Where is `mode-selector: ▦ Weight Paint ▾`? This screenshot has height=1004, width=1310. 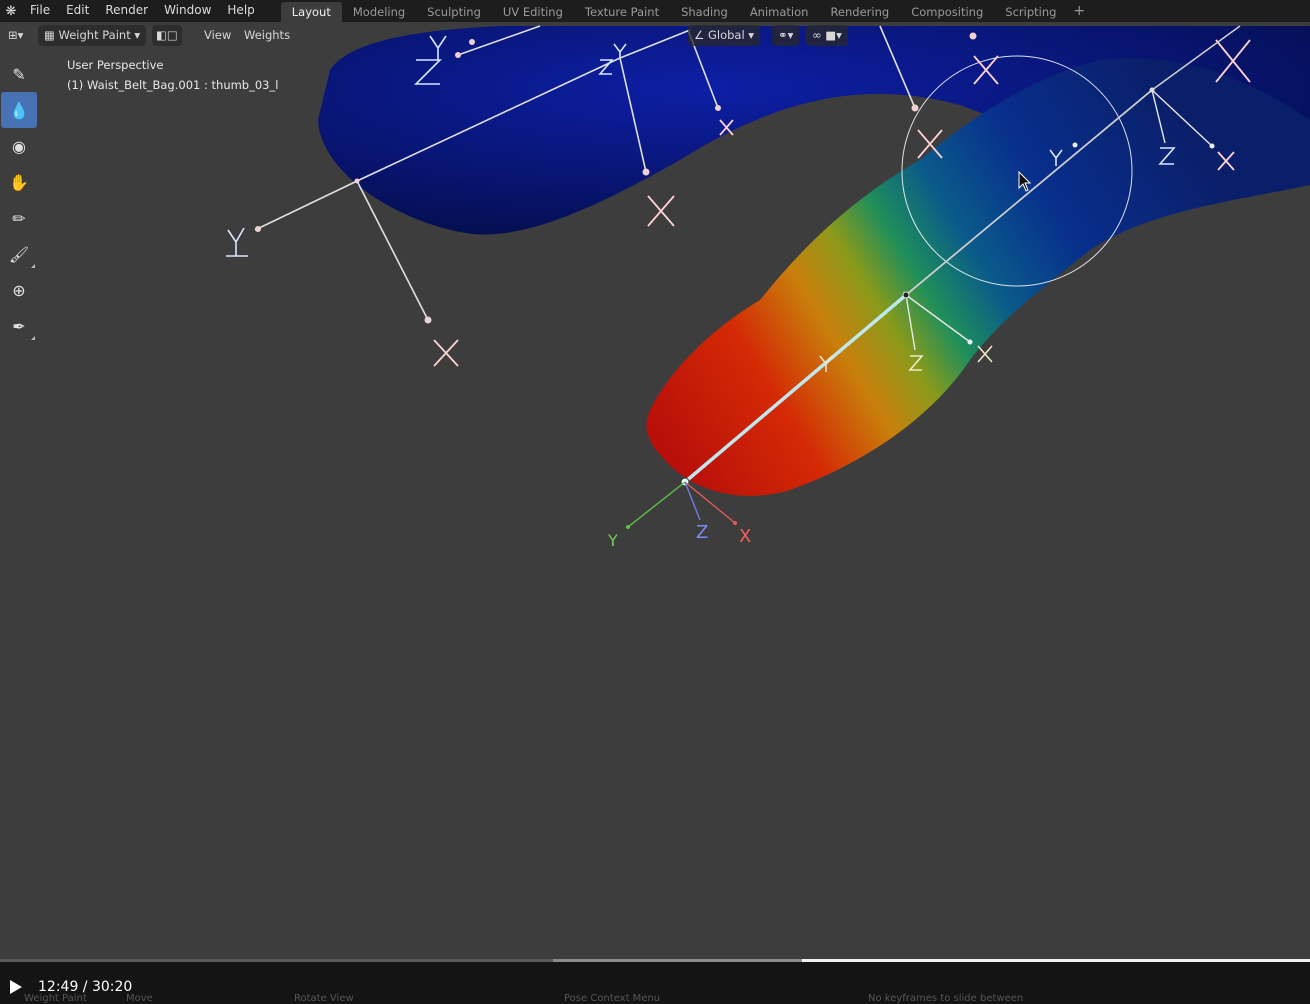
mode-selector: ▦ Weight Paint ▾ is located at coordinates (92, 35).